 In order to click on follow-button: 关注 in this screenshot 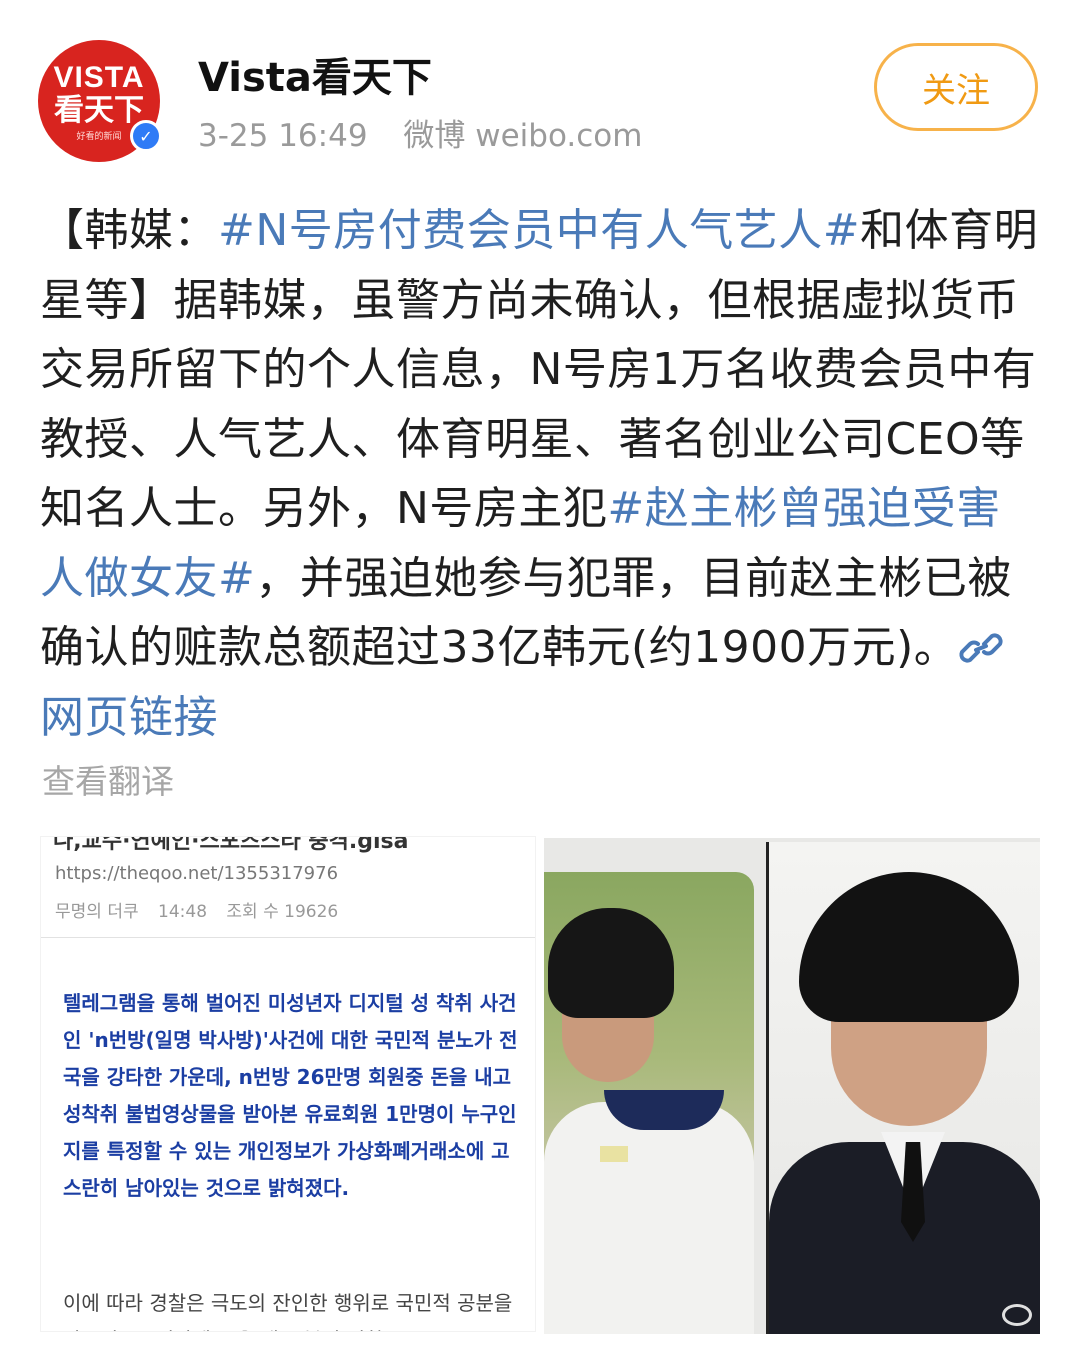, I will do `click(956, 87)`.